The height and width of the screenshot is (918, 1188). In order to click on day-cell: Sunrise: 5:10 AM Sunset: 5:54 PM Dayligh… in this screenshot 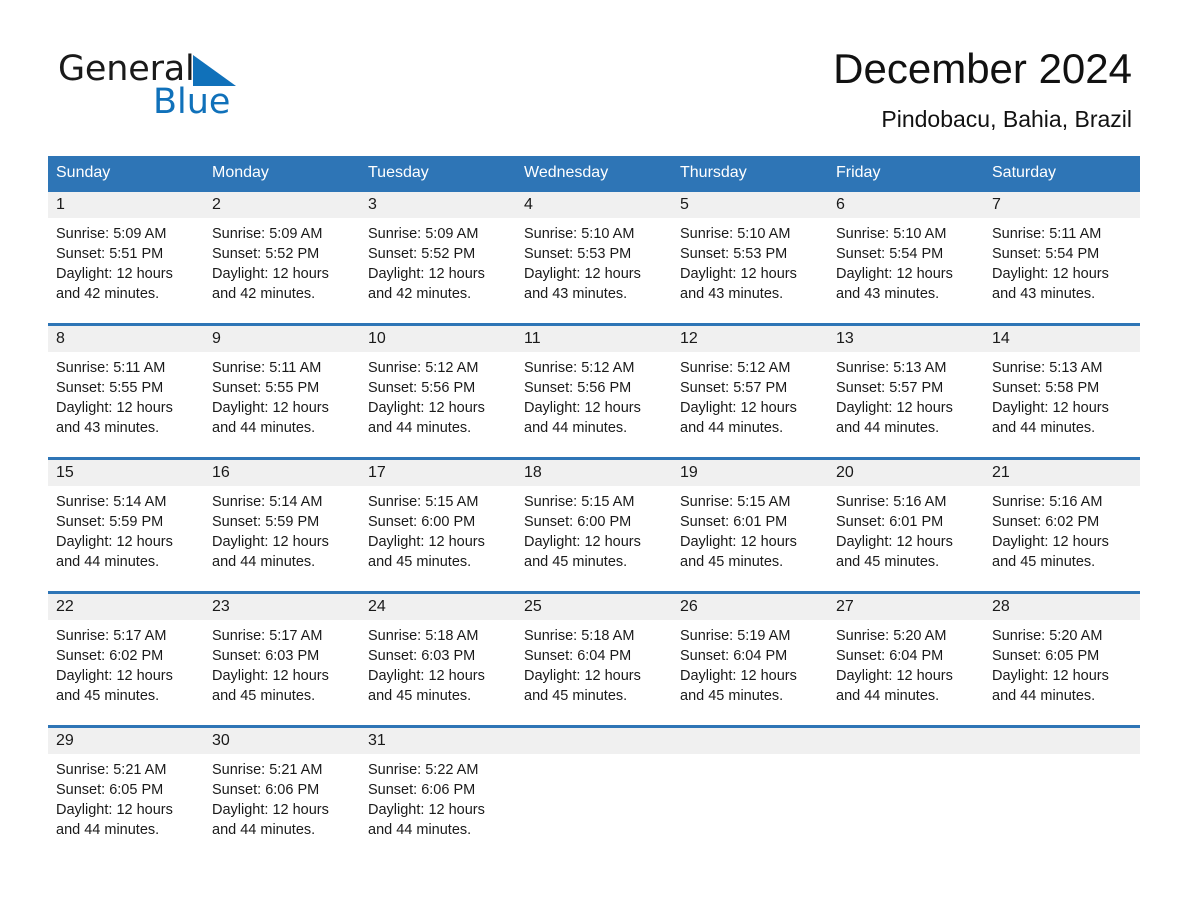, I will do `click(906, 270)`.